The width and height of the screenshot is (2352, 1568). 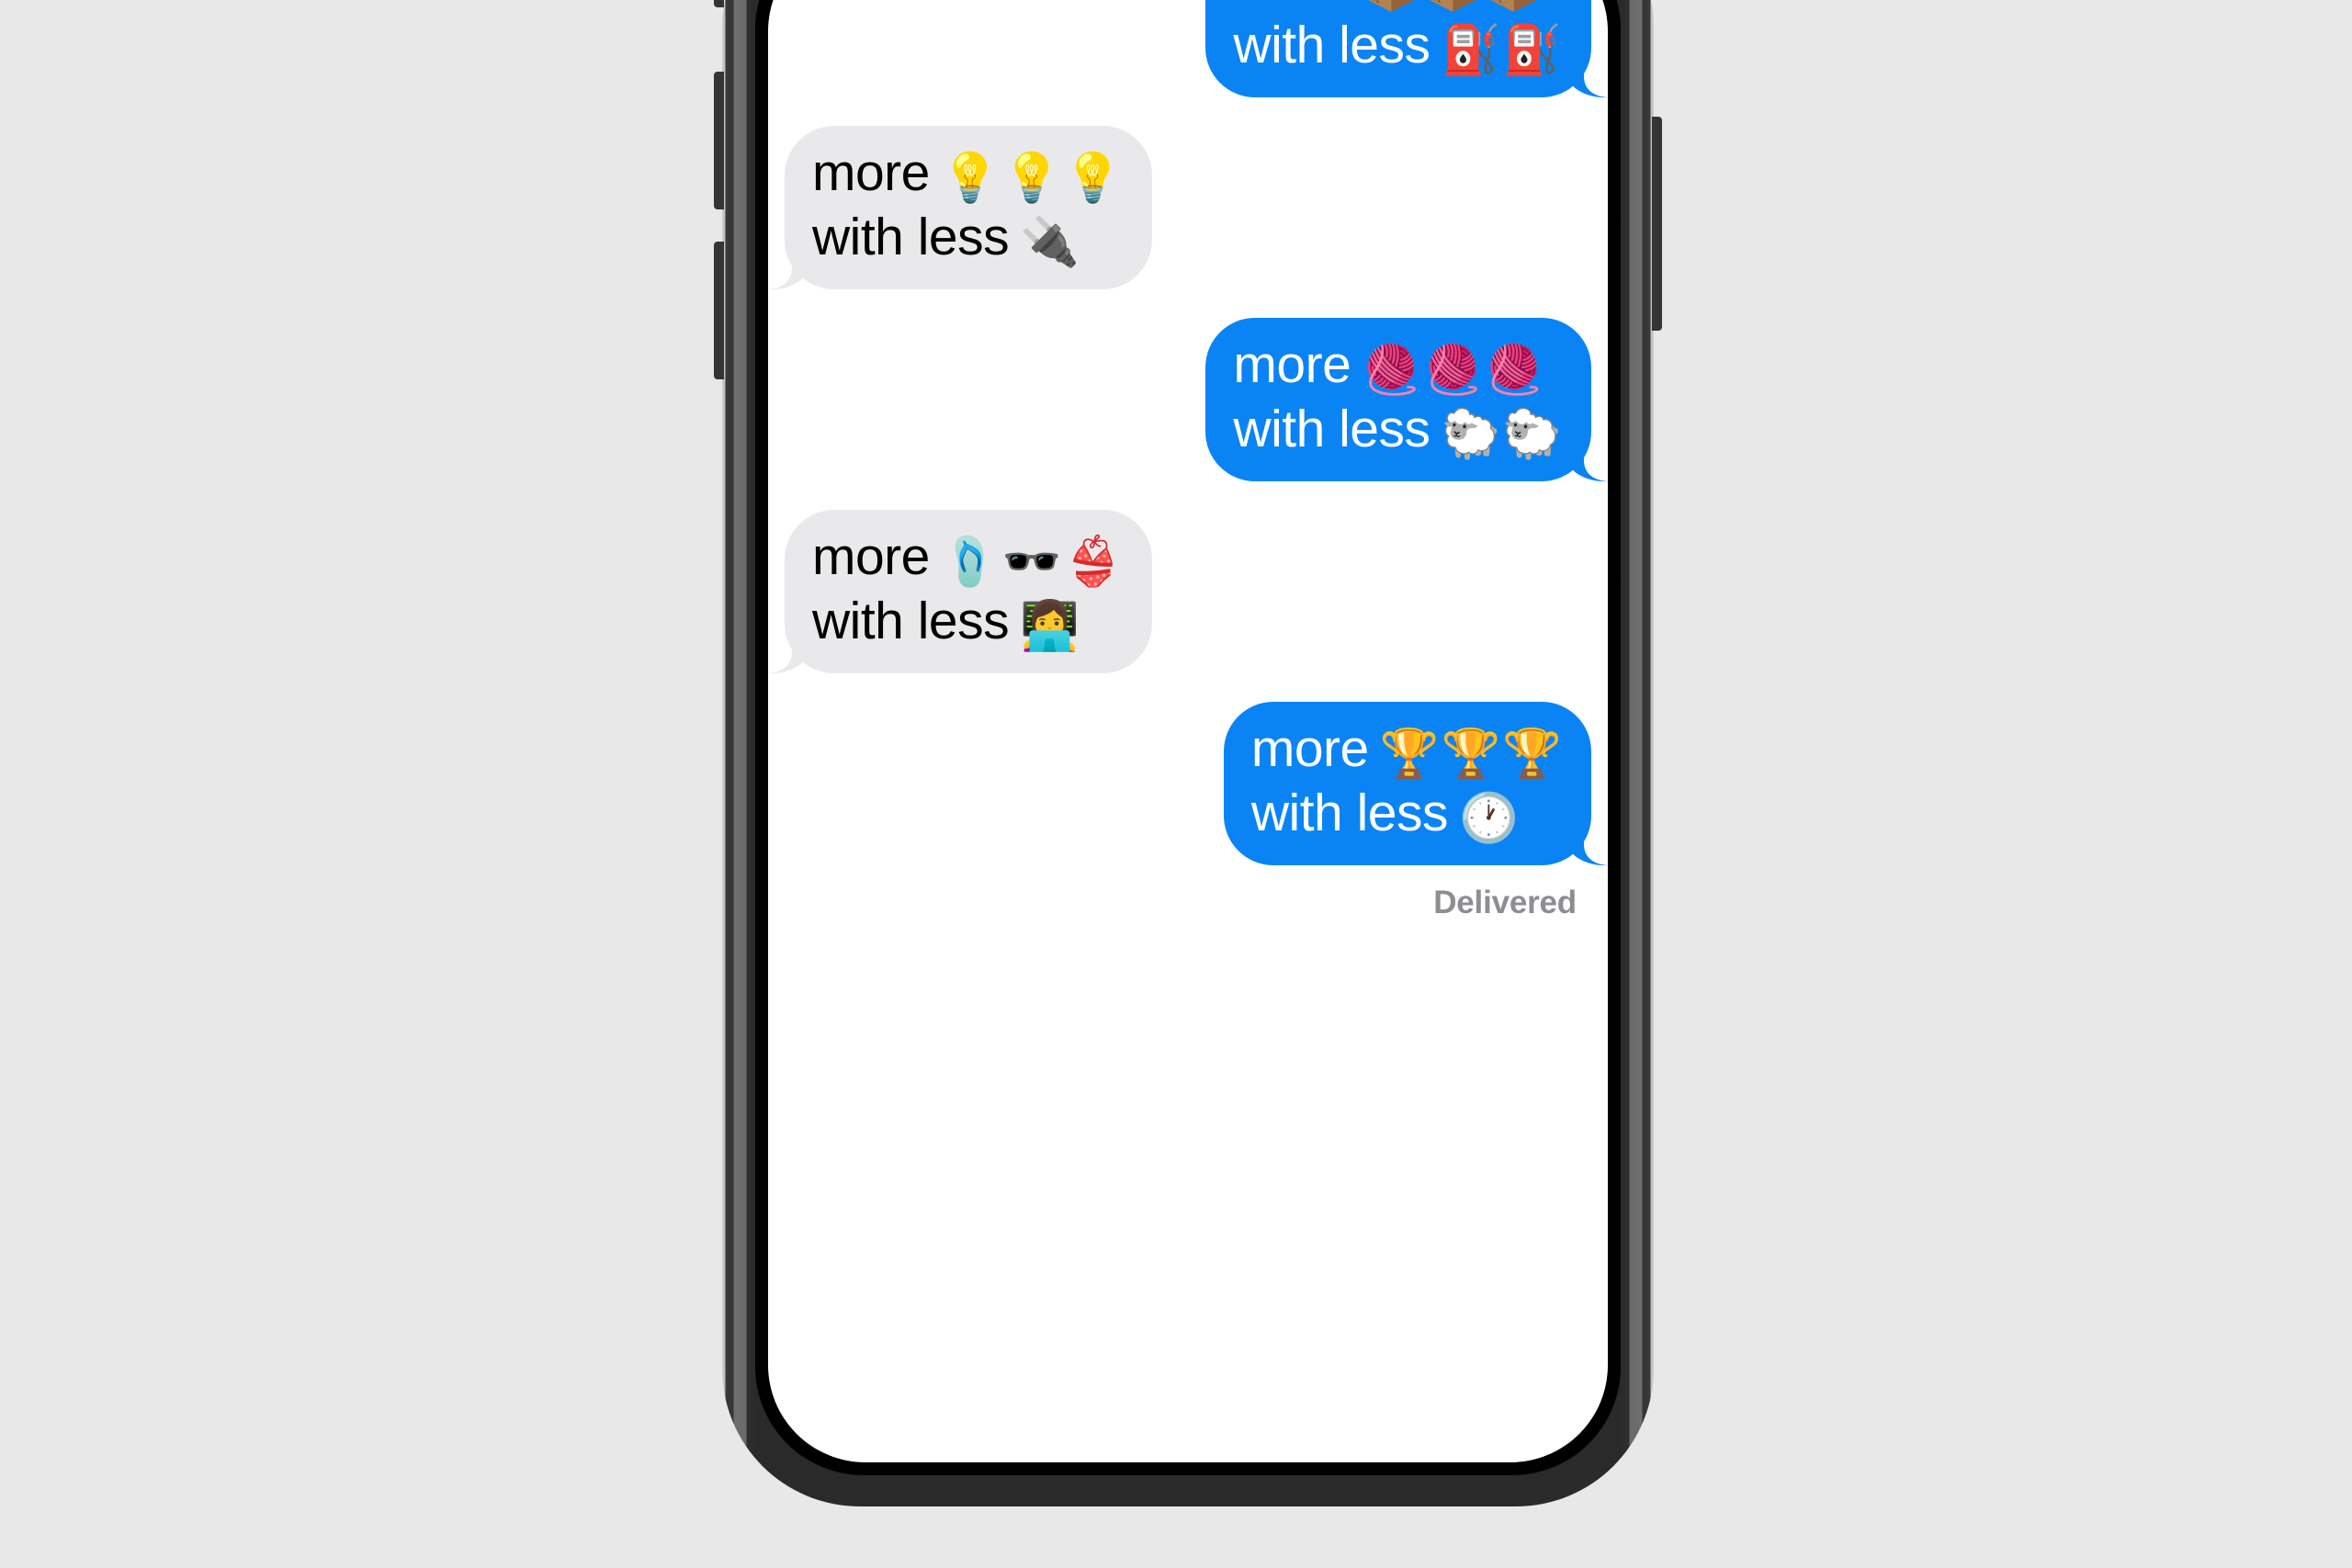 What do you see at coordinates (1179, 592) in the screenshot?
I see `message-row: more 🩴🕶️👙 with less 👩‍💻` at bounding box center [1179, 592].